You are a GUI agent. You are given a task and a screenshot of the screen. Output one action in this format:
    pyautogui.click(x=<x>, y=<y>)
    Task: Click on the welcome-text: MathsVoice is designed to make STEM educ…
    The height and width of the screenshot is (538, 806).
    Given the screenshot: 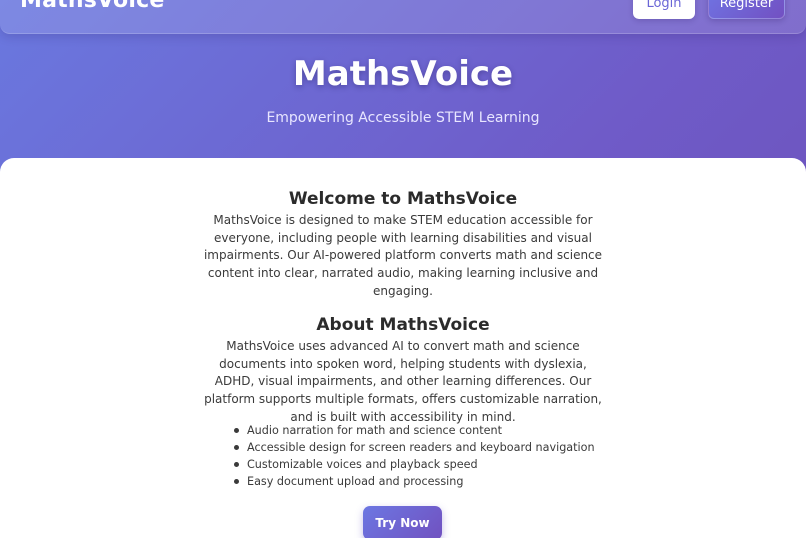 What is the action you would take?
    pyautogui.click(x=403, y=255)
    